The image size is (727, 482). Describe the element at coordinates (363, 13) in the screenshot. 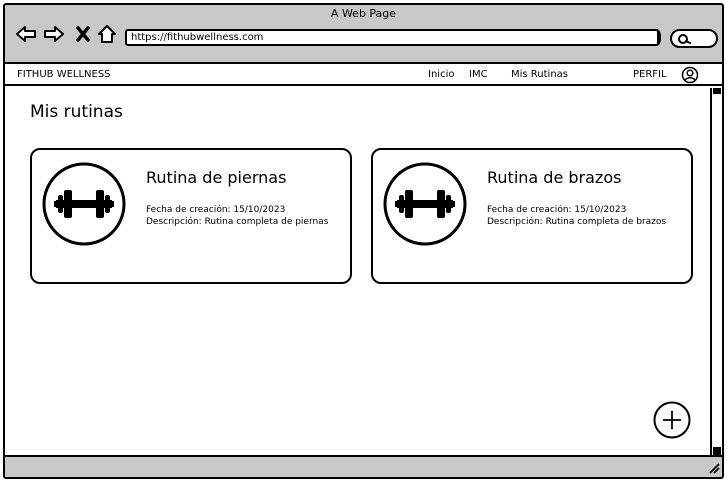

I see `window-title: A Web Page` at that location.